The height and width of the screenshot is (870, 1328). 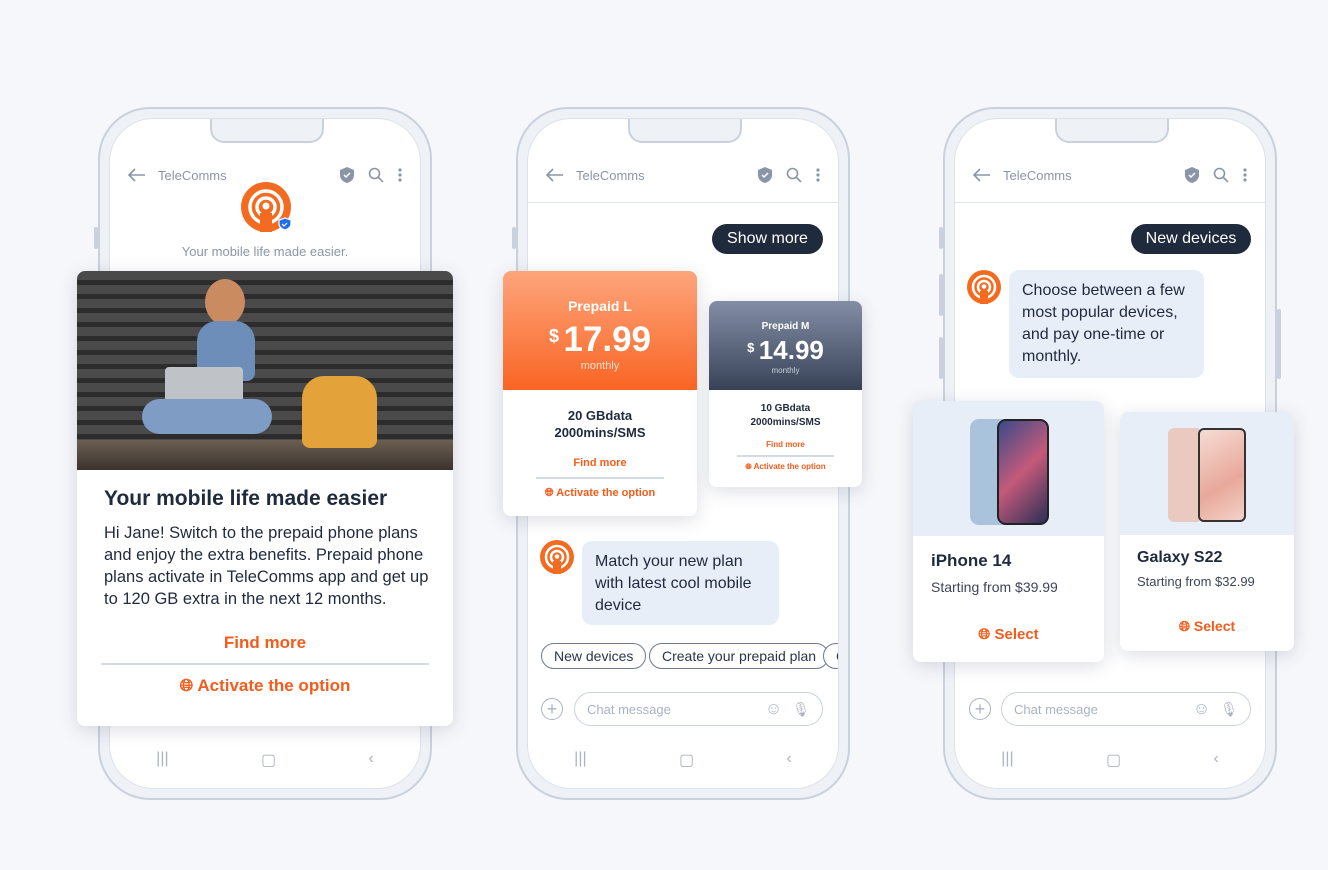 I want to click on brand-logo, so click(x=266, y=207).